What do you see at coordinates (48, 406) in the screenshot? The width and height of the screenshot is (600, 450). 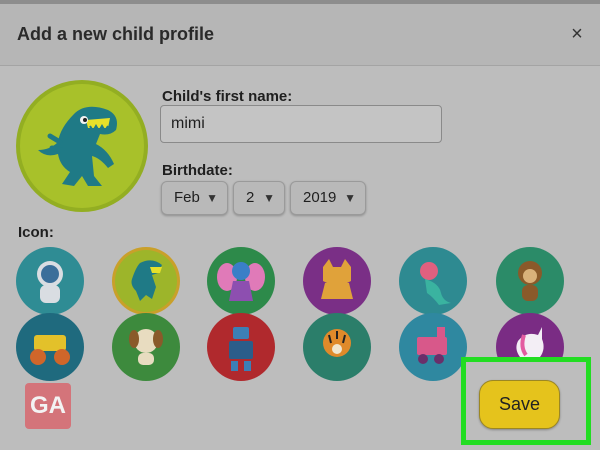 I see `ga-logo: GA` at bounding box center [48, 406].